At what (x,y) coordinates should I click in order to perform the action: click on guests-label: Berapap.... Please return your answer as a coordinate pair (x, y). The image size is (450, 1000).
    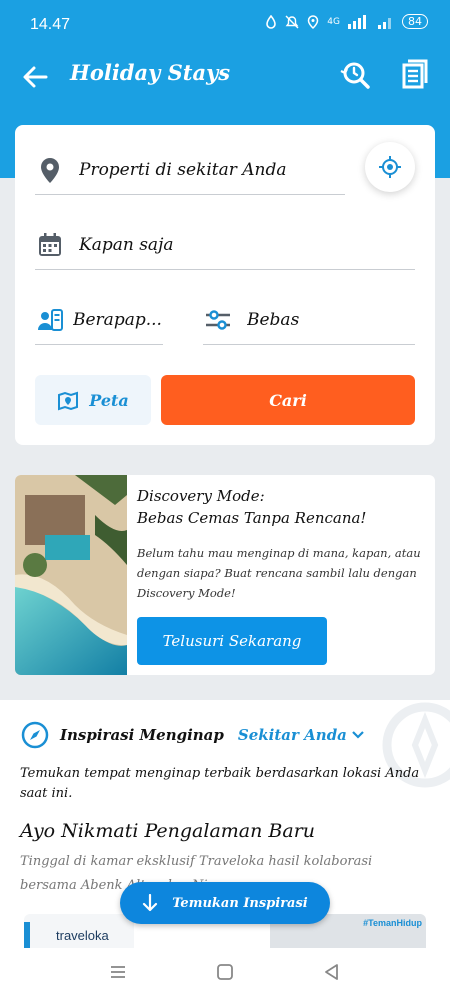
    Looking at the image, I should click on (117, 319).